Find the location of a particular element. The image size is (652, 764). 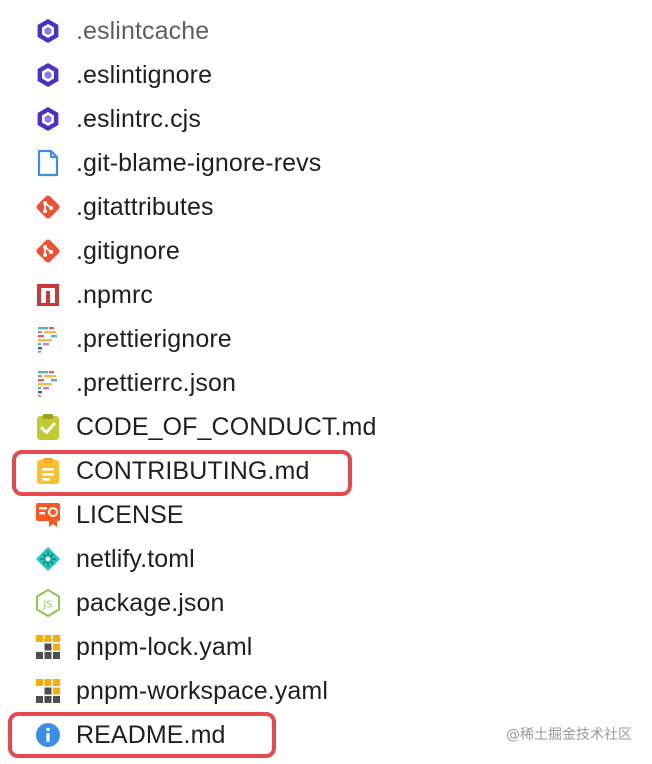

file-row-pnpm-workspace: pnpm-workspace.yaml is located at coordinates (326, 691).